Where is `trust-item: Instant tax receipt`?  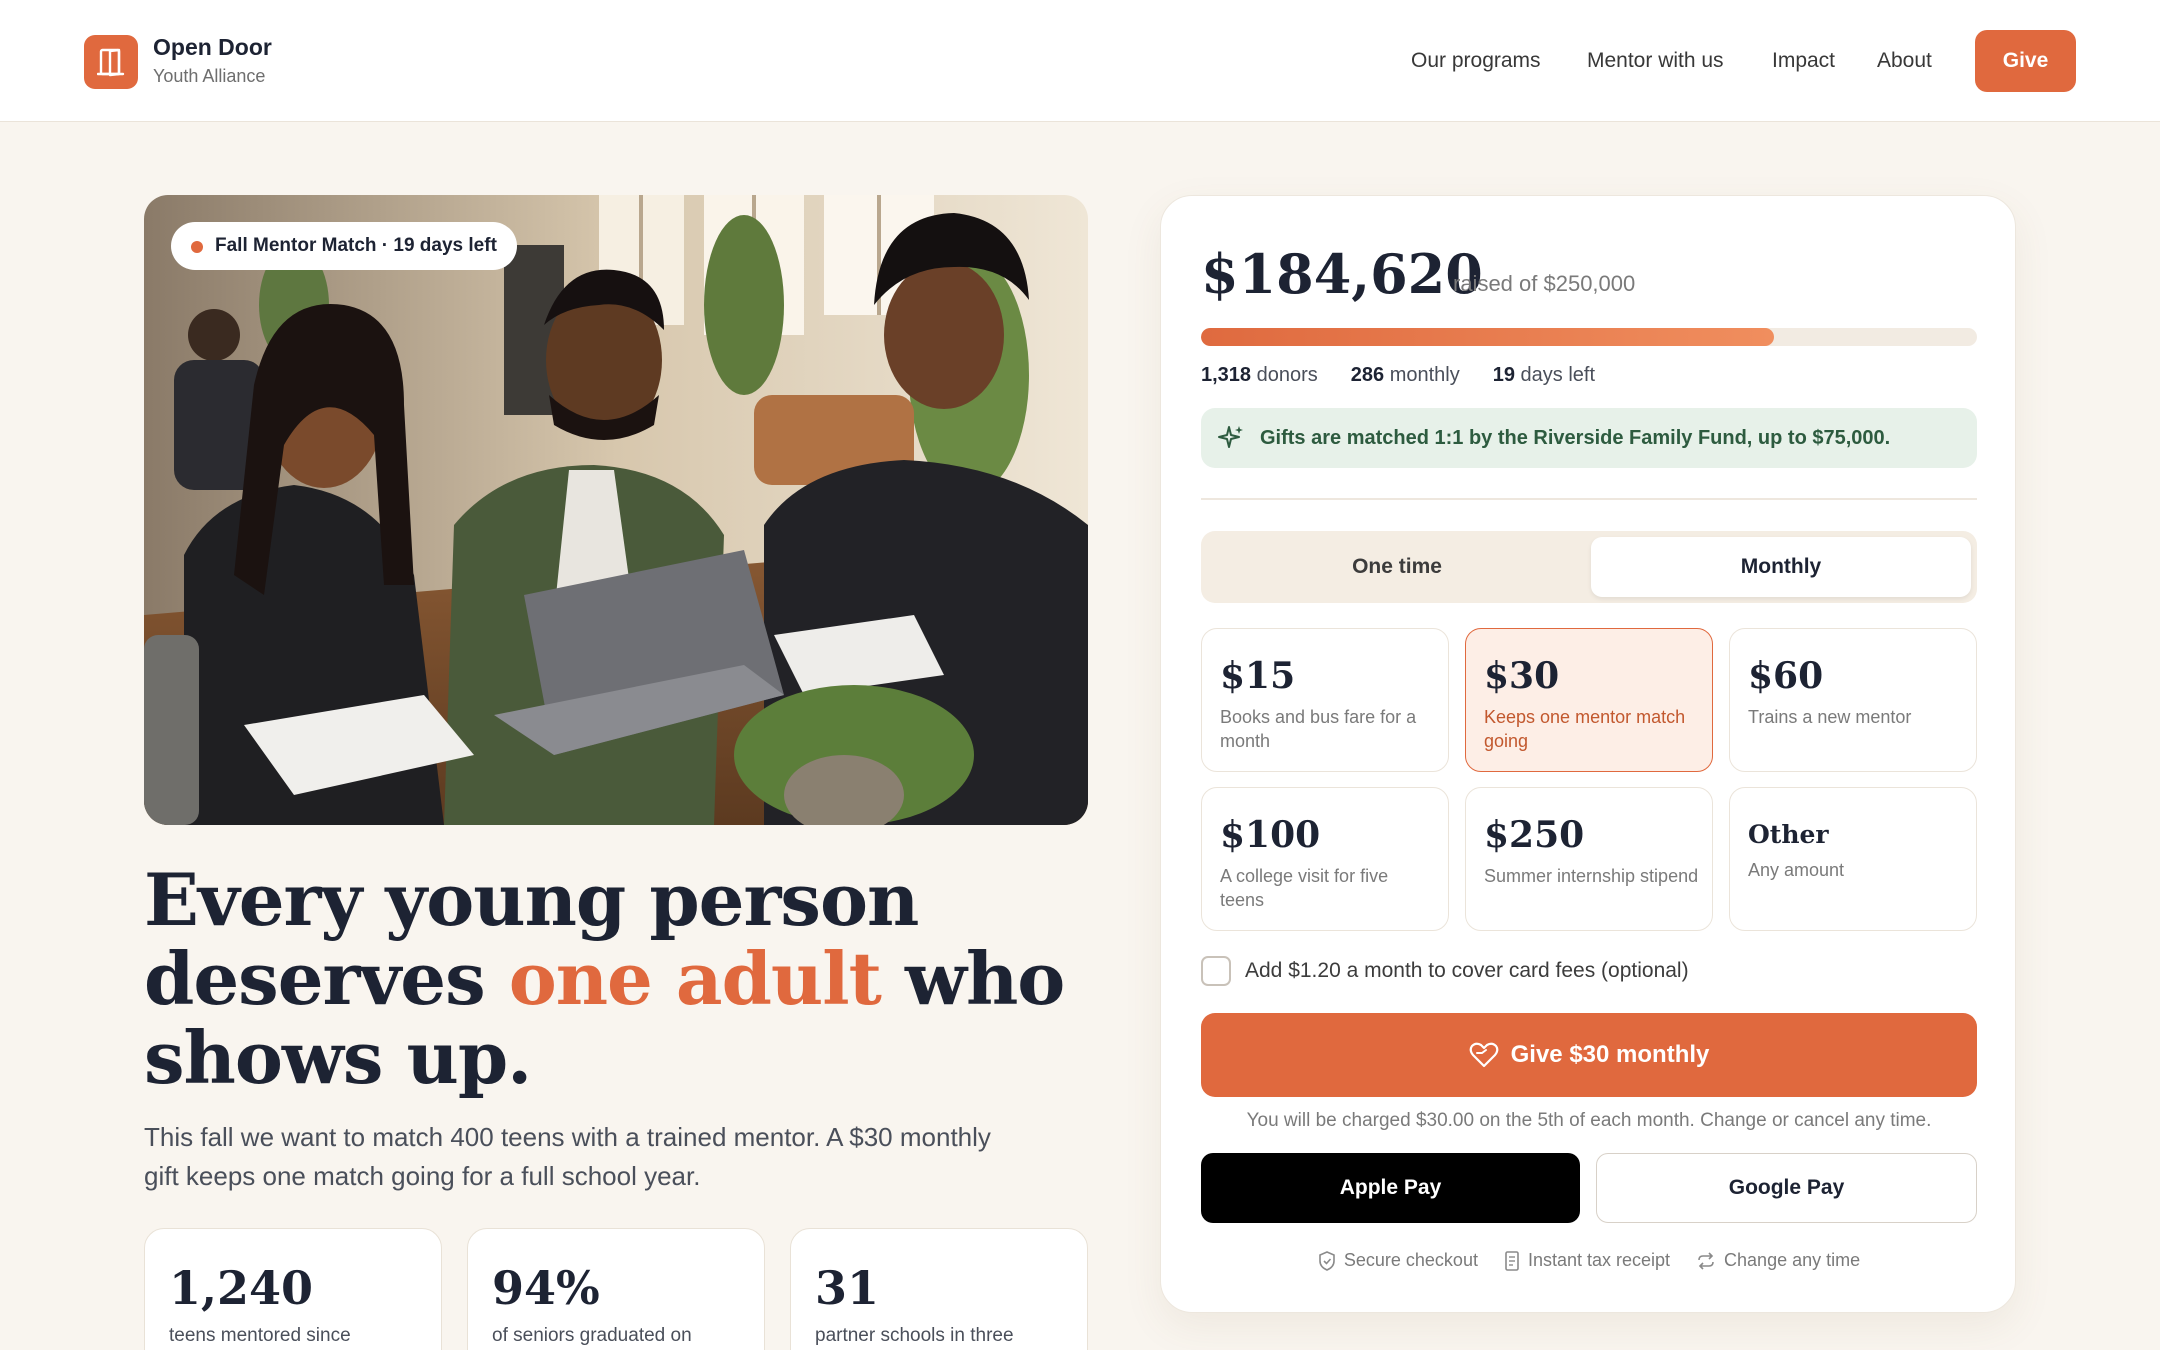
trust-item: Instant tax receipt is located at coordinates (1587, 1260).